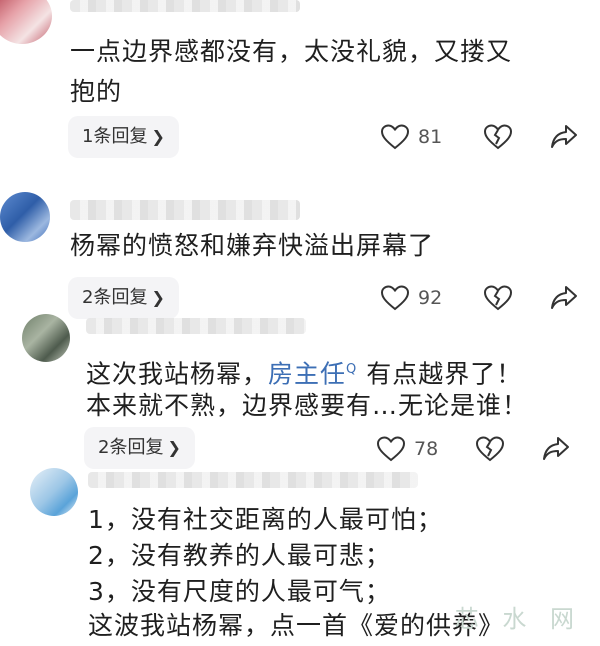  Describe the element at coordinates (518, 619) in the screenshot. I see `watermark: 芯 水 网` at that location.